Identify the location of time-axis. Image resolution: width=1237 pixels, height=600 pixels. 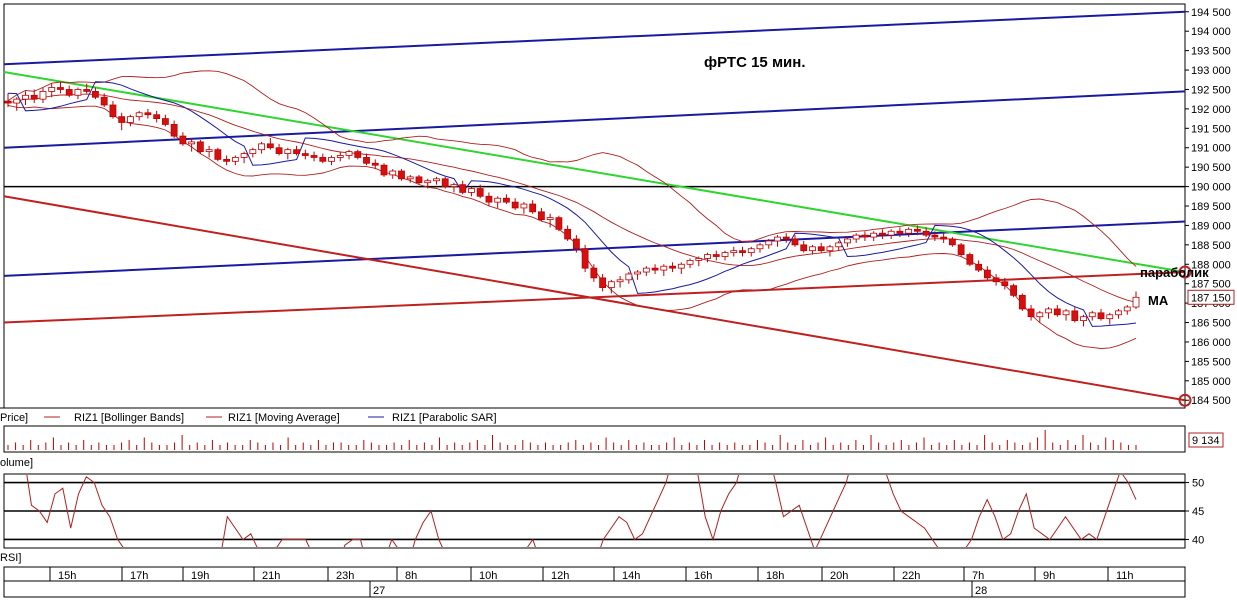
(594, 582).